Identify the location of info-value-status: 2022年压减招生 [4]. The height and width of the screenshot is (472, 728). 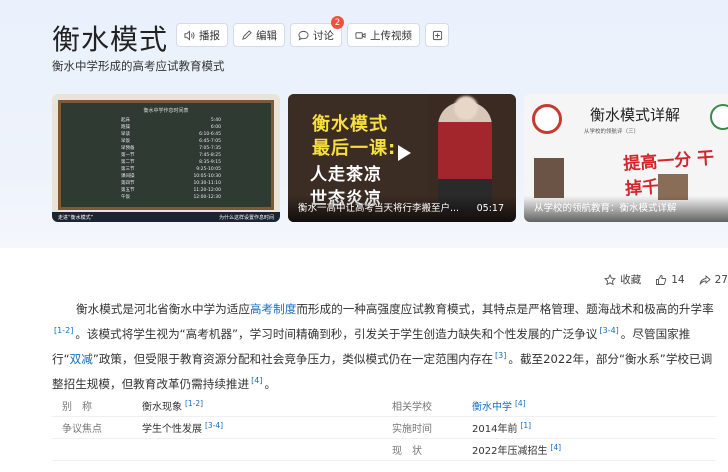
(516, 449).